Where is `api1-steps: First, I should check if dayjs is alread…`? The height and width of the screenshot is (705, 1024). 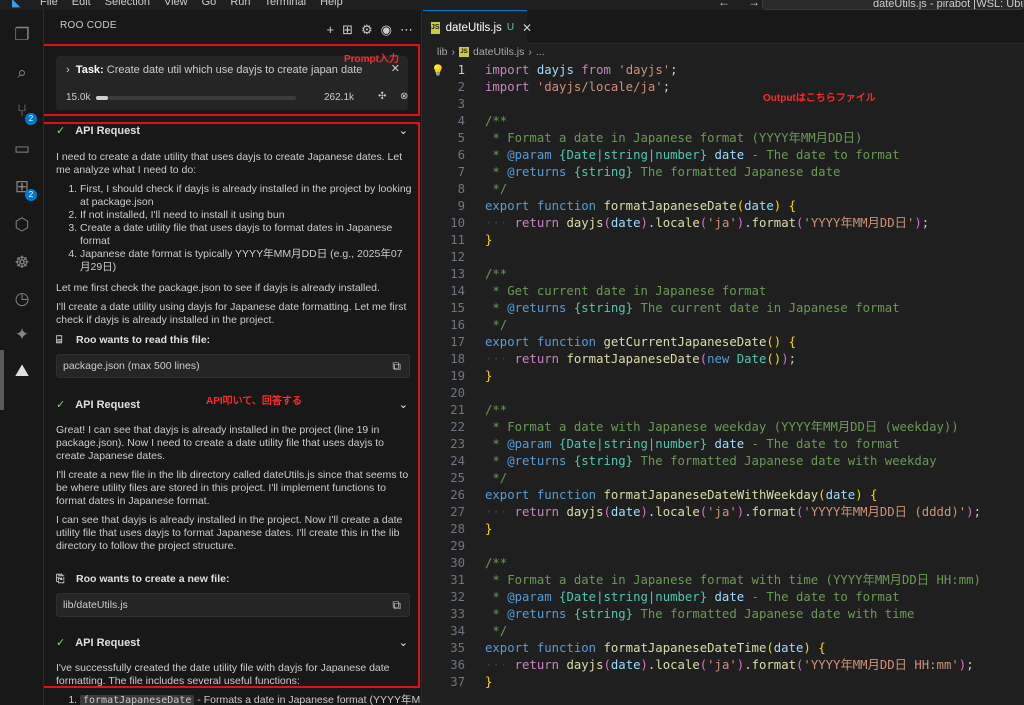
api1-steps: First, I should check if dayjs is alread… is located at coordinates (234, 228).